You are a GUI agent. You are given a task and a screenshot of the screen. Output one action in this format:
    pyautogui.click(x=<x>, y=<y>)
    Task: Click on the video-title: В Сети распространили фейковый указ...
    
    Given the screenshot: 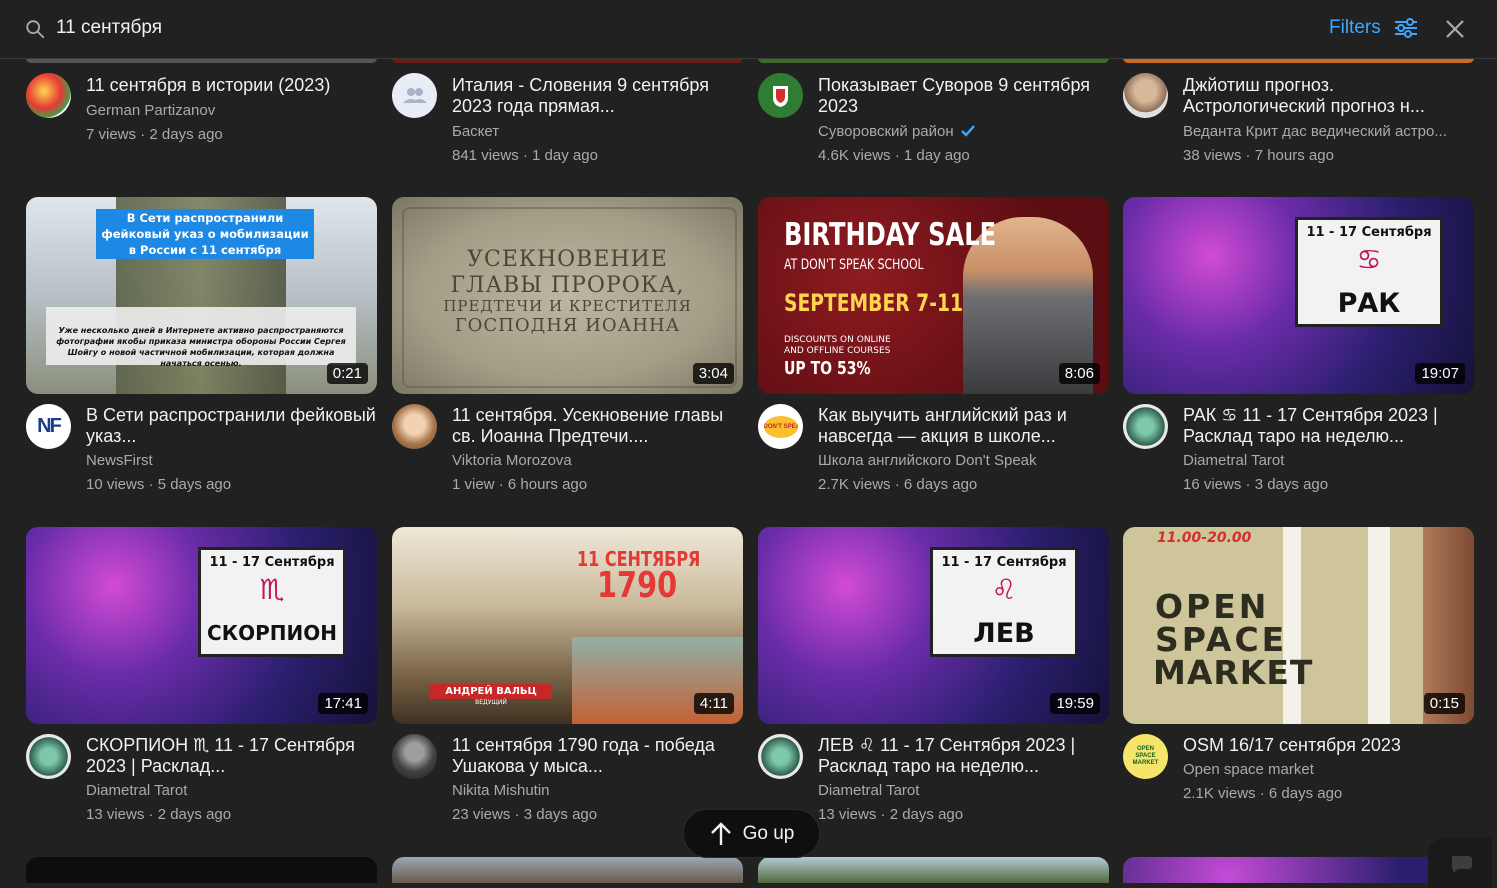 What is the action you would take?
    pyautogui.click(x=231, y=426)
    